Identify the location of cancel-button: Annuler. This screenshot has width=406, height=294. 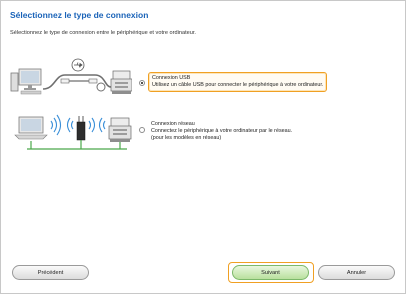
(356, 272).